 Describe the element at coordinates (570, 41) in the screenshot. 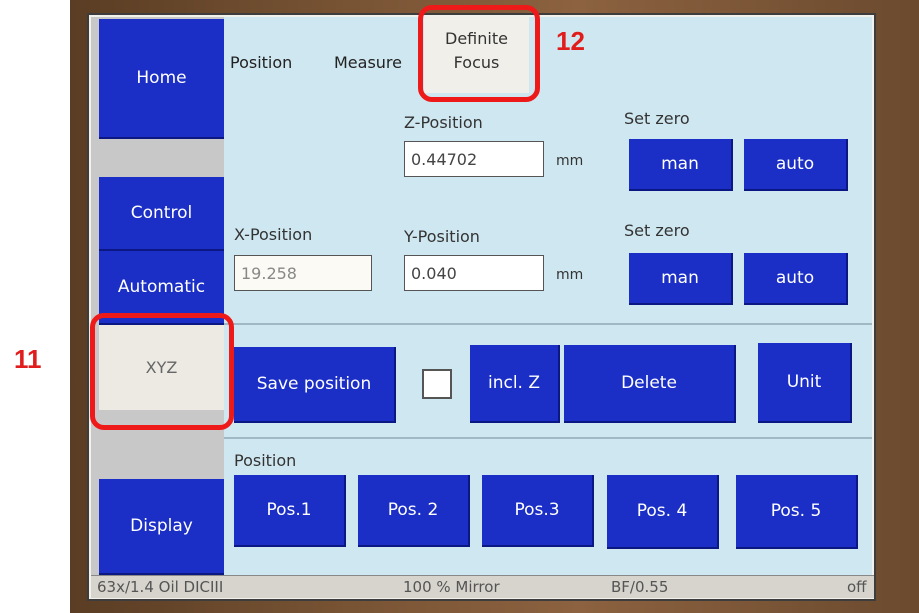

I see `focus-callout-number: 12` at that location.